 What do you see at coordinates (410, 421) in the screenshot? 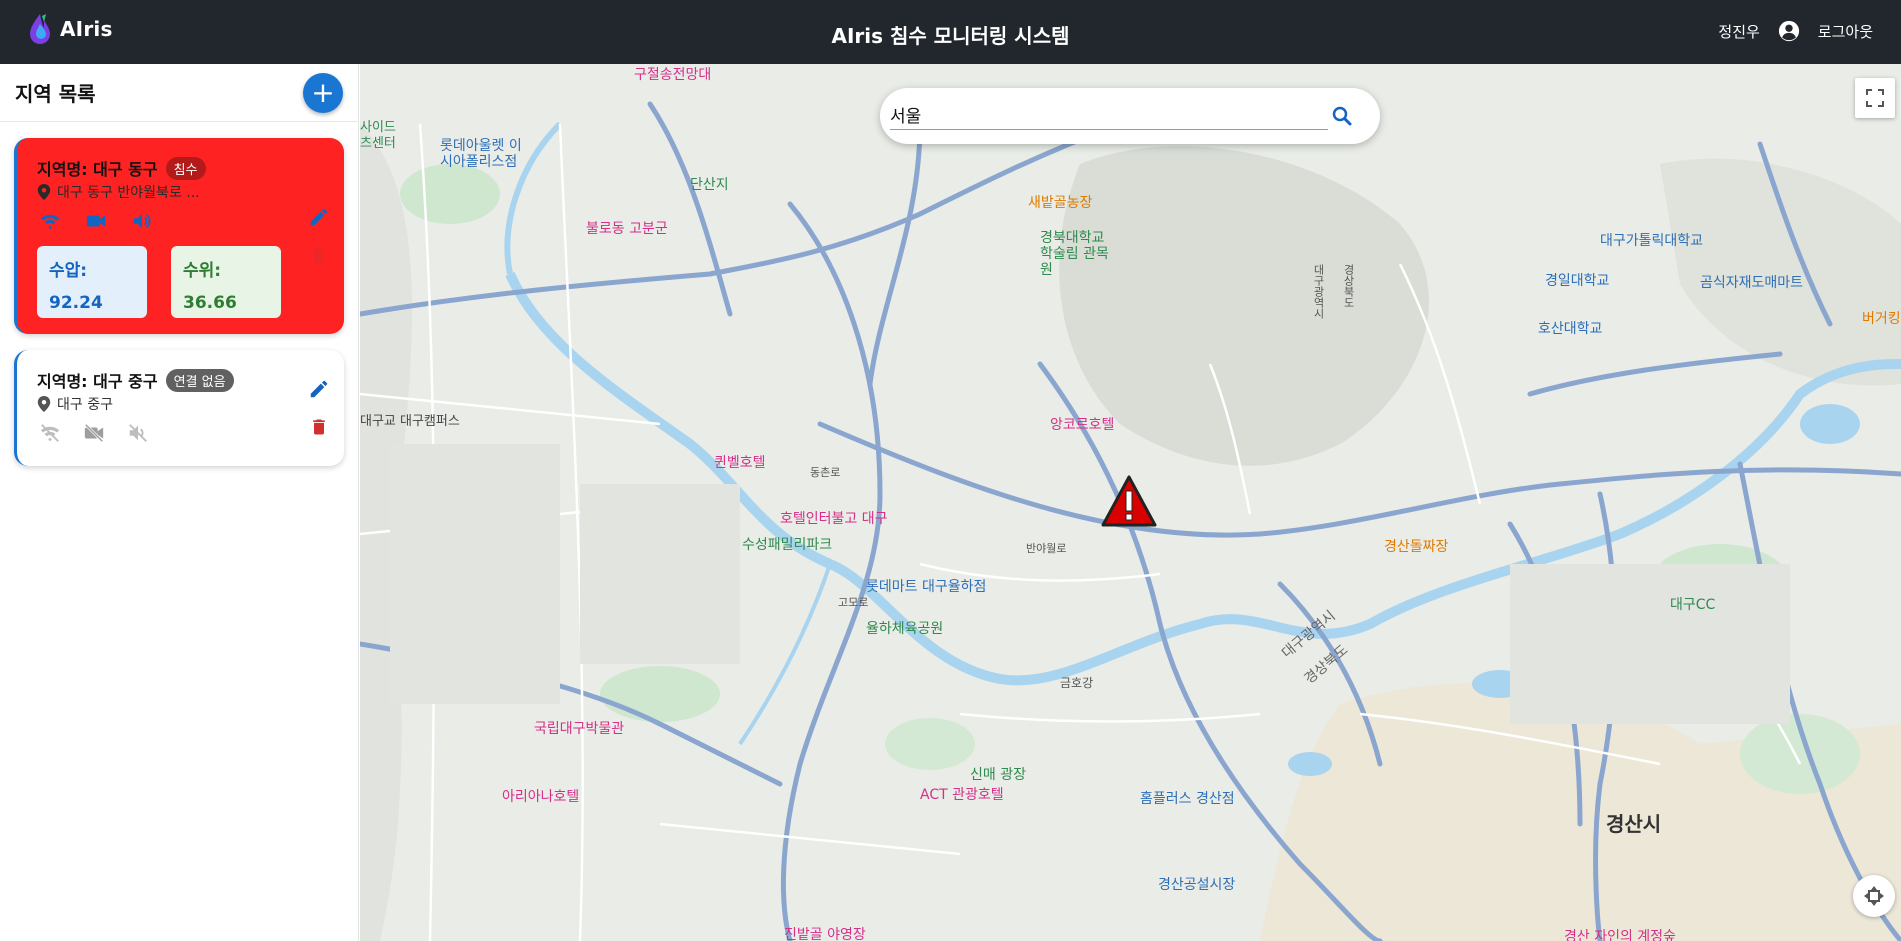
I see `map-label: 대구교 대구캠퍼스` at bounding box center [410, 421].